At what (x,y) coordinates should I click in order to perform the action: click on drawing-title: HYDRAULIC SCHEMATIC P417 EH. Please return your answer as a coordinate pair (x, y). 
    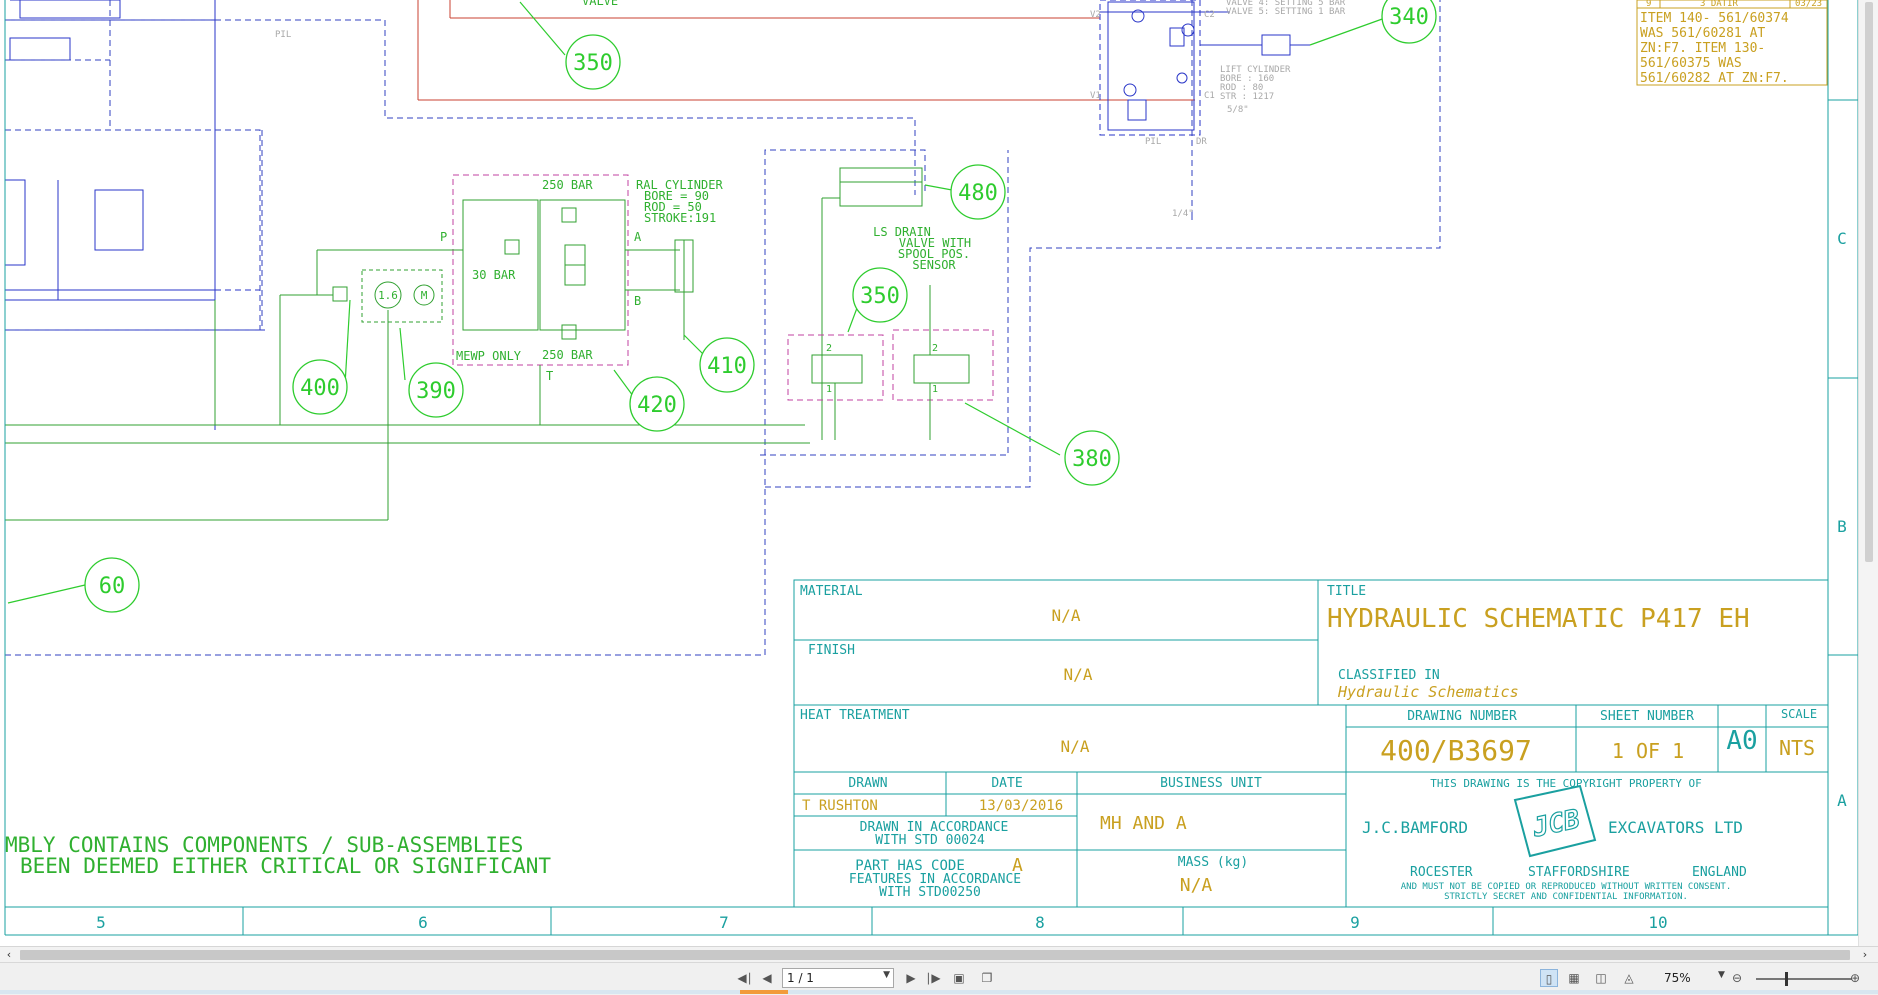
    Looking at the image, I should click on (1538, 619).